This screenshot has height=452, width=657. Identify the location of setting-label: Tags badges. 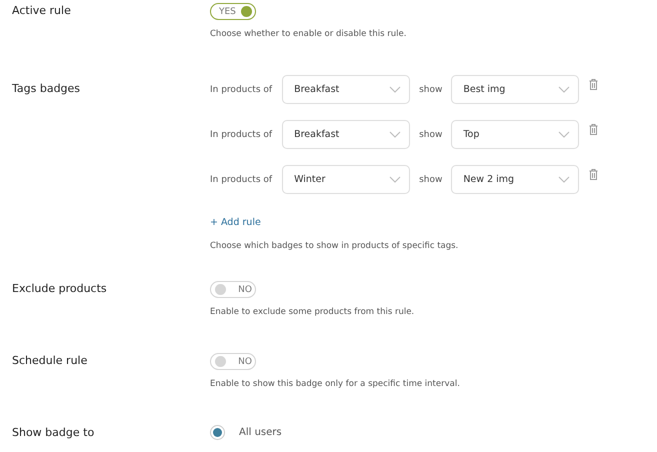
(47, 89).